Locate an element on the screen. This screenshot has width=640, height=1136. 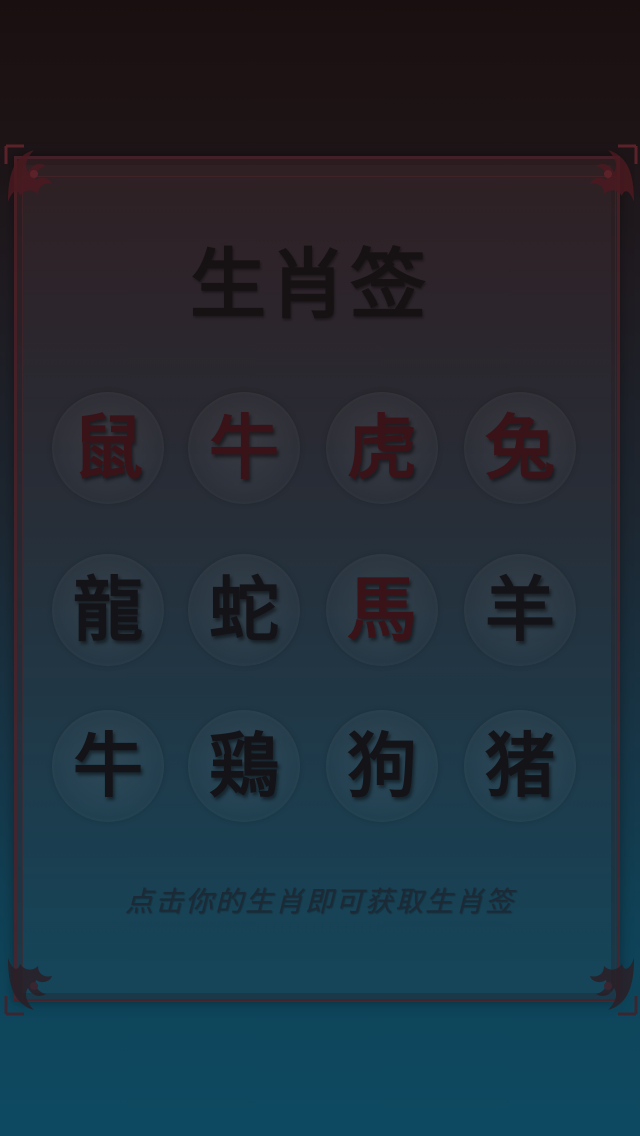
zodiac-label: 狗 is located at coordinates (382, 765).